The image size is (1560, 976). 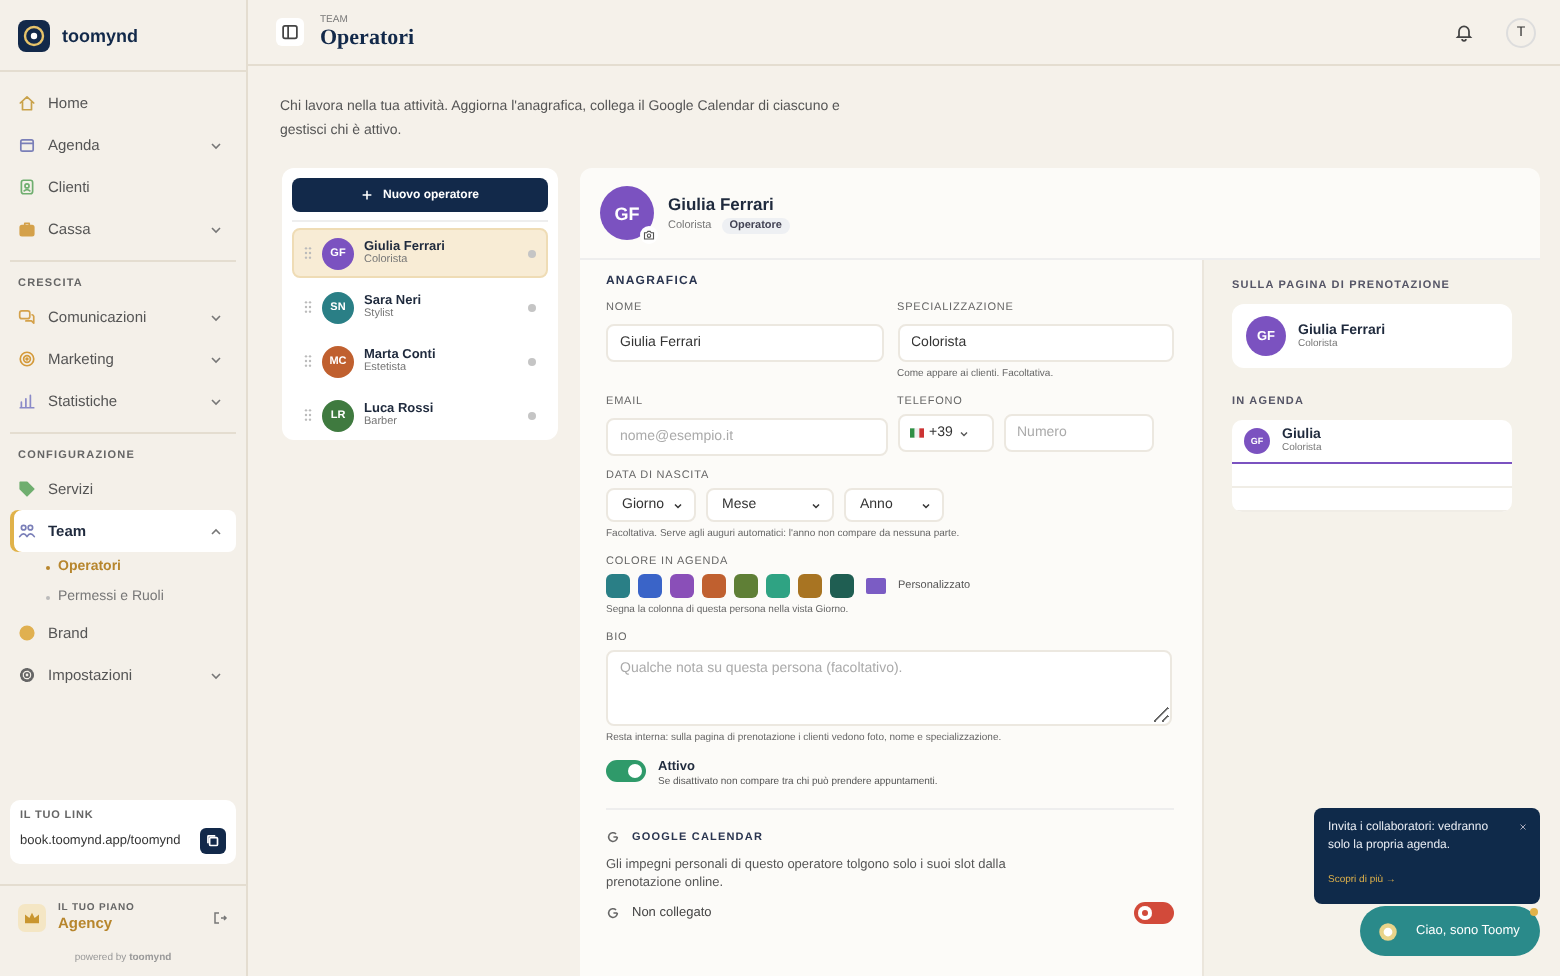 I want to click on settings-icon, so click(x=27, y=675).